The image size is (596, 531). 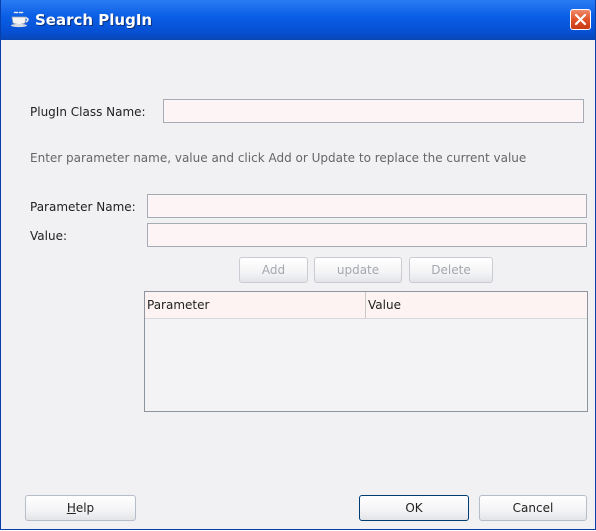 What do you see at coordinates (367, 206) in the screenshot?
I see `parameter-name-input` at bounding box center [367, 206].